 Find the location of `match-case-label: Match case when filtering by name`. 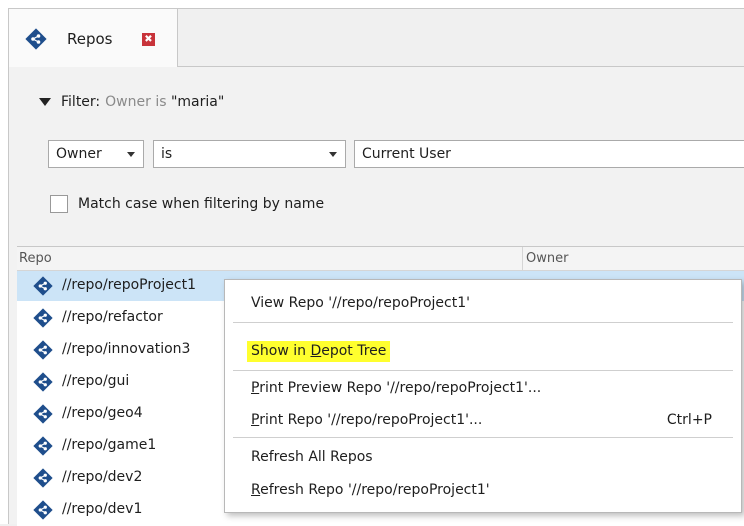

match-case-label: Match case when filtering by name is located at coordinates (201, 204).